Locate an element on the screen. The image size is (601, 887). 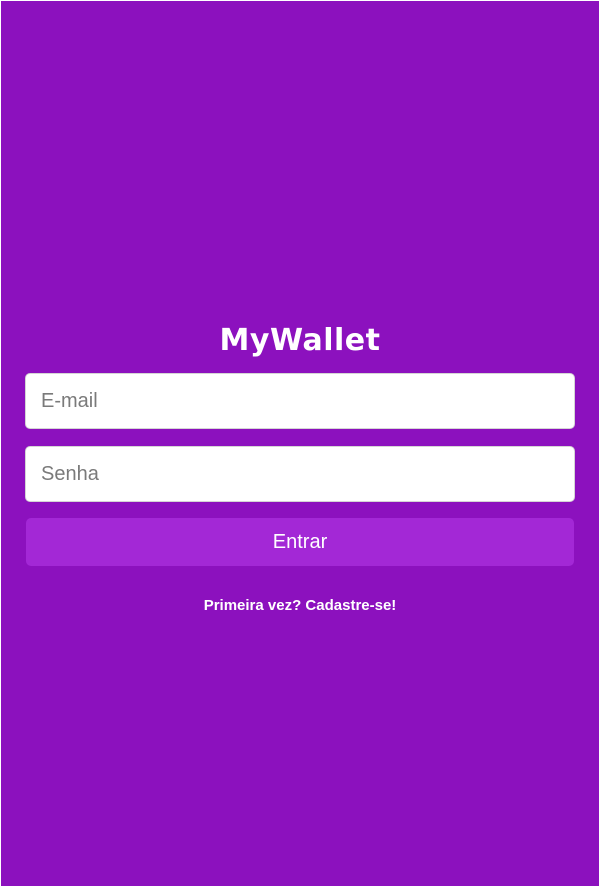
email-input is located at coordinates (300, 401).